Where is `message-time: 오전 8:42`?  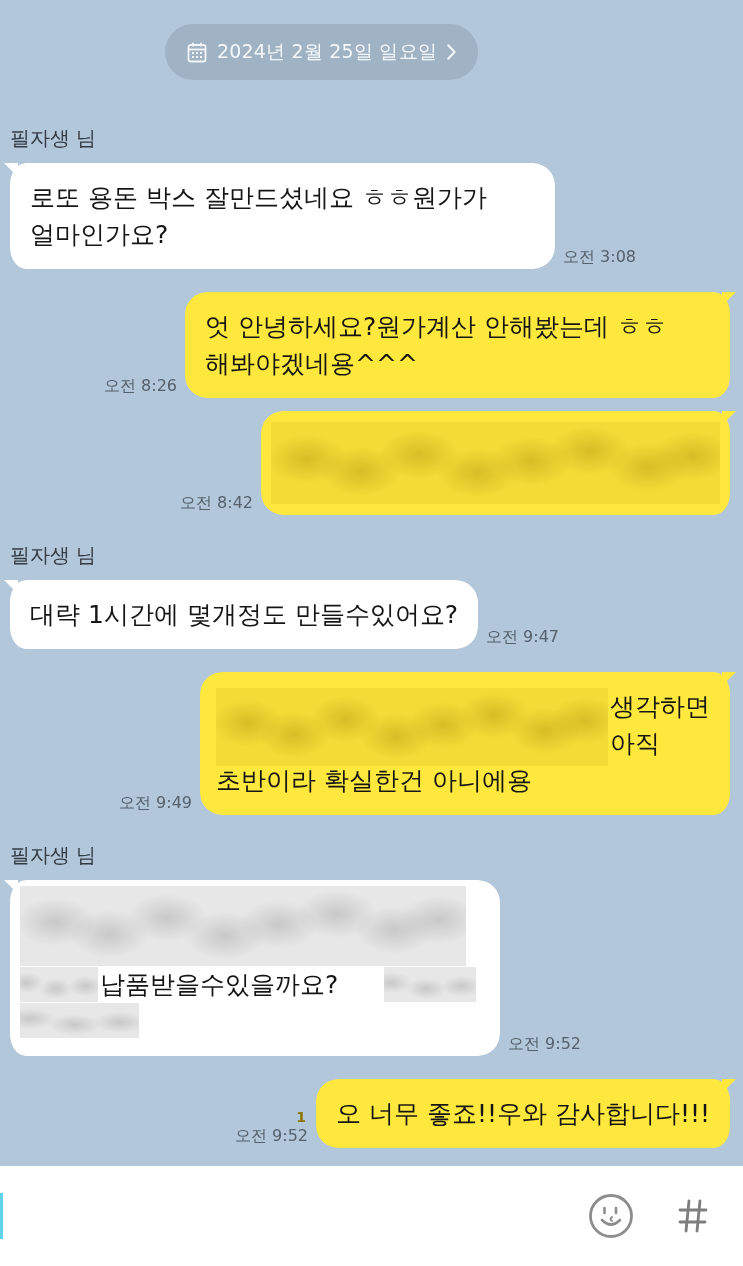
message-time: 오전 8:42 is located at coordinates (216, 503).